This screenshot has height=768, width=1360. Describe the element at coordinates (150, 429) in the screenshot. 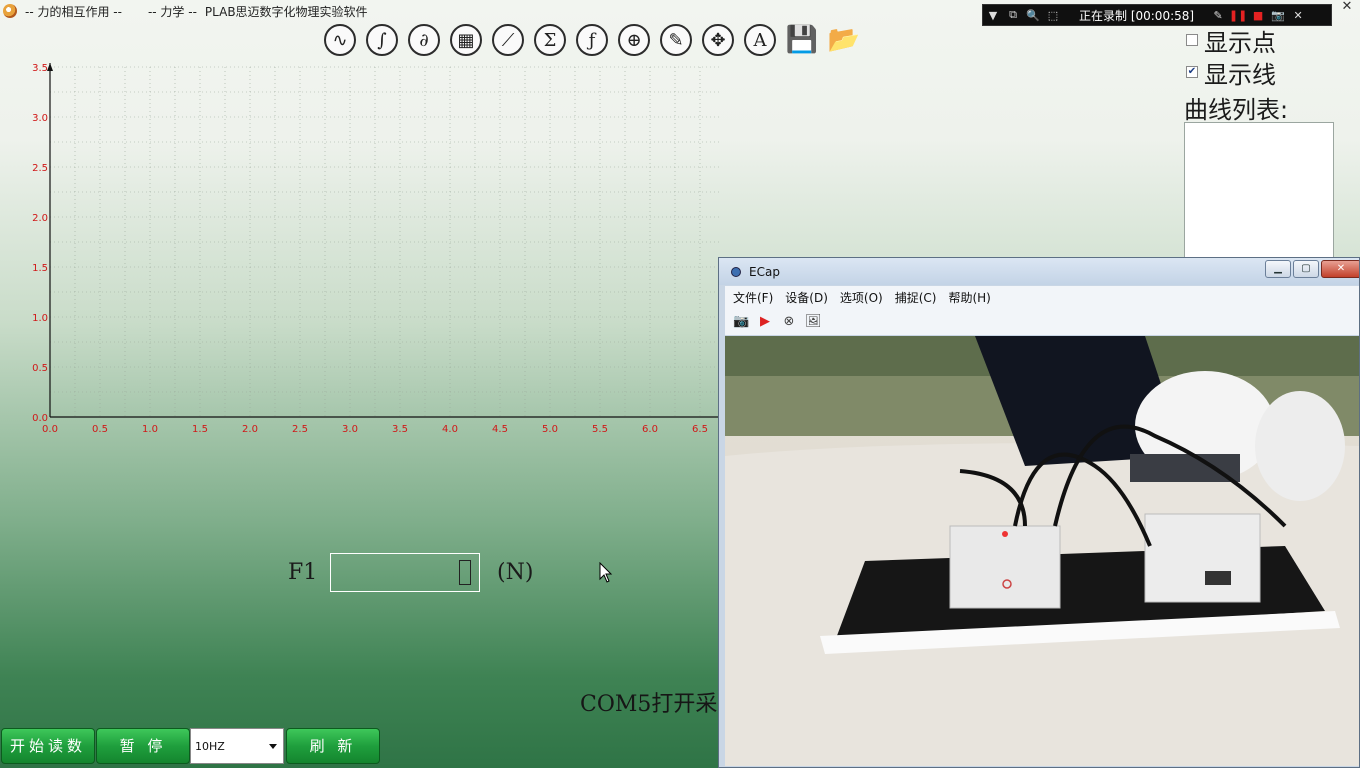

I see `x-tick-label: 1.0` at that location.